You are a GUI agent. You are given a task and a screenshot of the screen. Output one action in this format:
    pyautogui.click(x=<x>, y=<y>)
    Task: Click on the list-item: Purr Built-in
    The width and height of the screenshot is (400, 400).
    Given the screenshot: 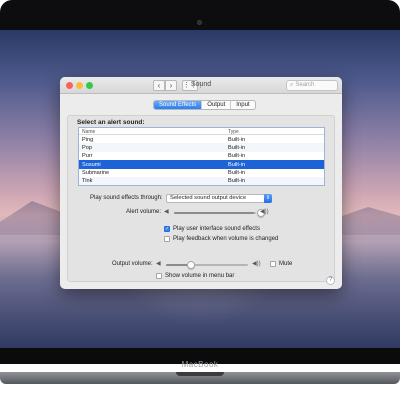 What is the action you would take?
    pyautogui.click(x=201, y=156)
    